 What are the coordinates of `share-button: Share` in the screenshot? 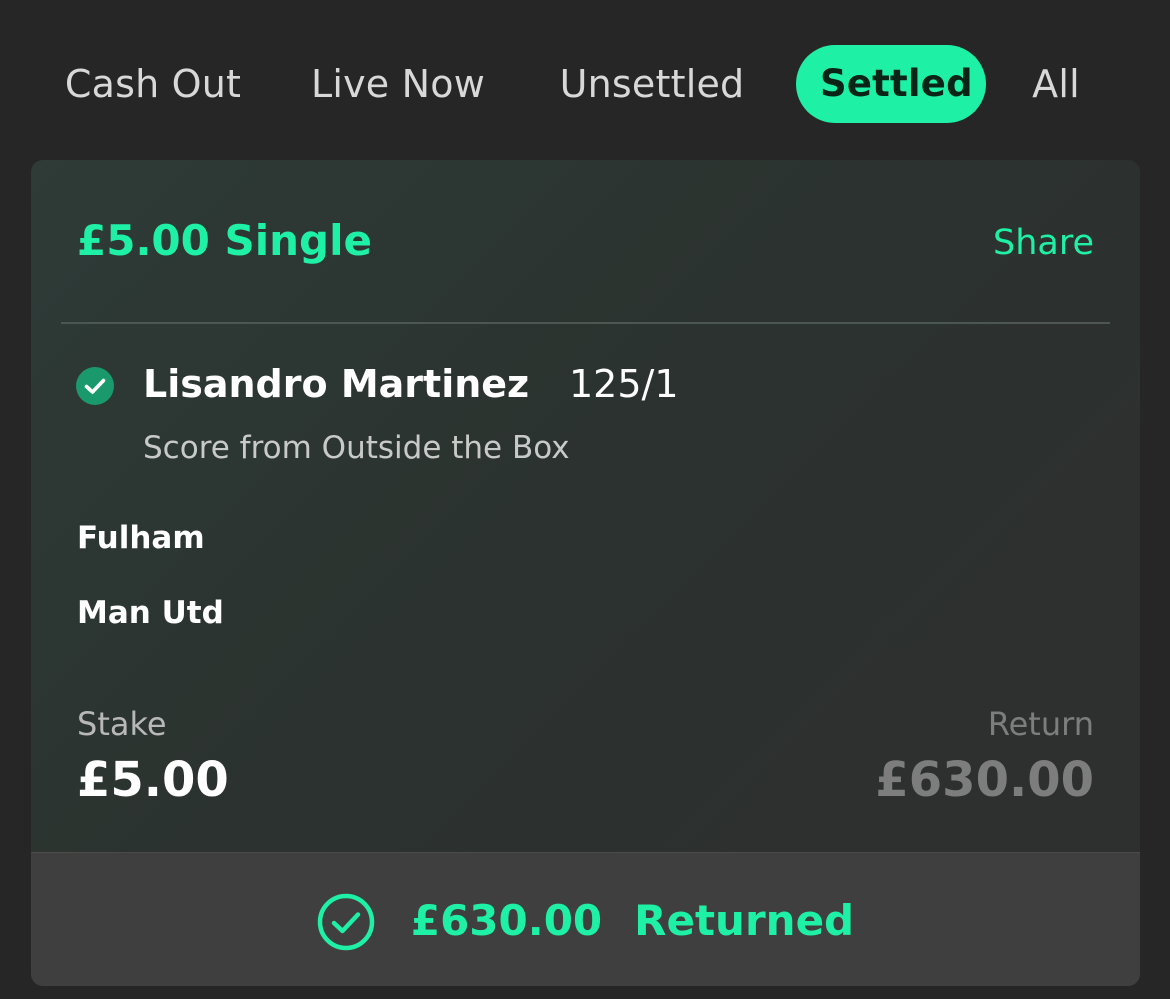 It's located at (1043, 243).